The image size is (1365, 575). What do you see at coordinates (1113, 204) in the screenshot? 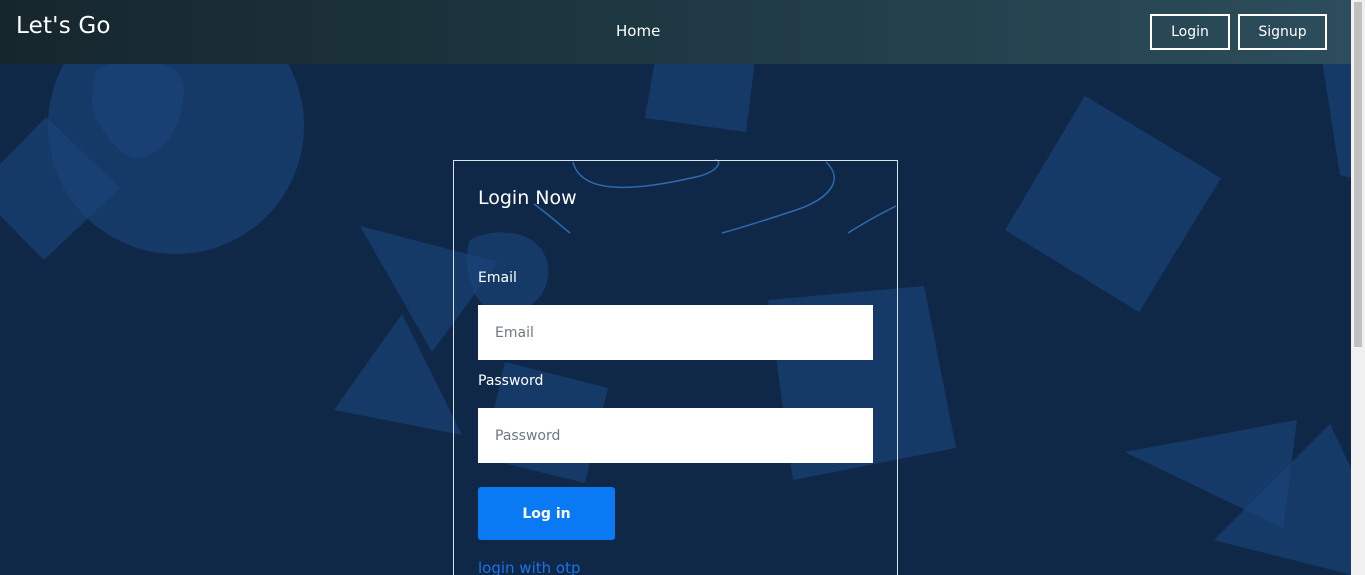
I see `bg-square-right` at bounding box center [1113, 204].